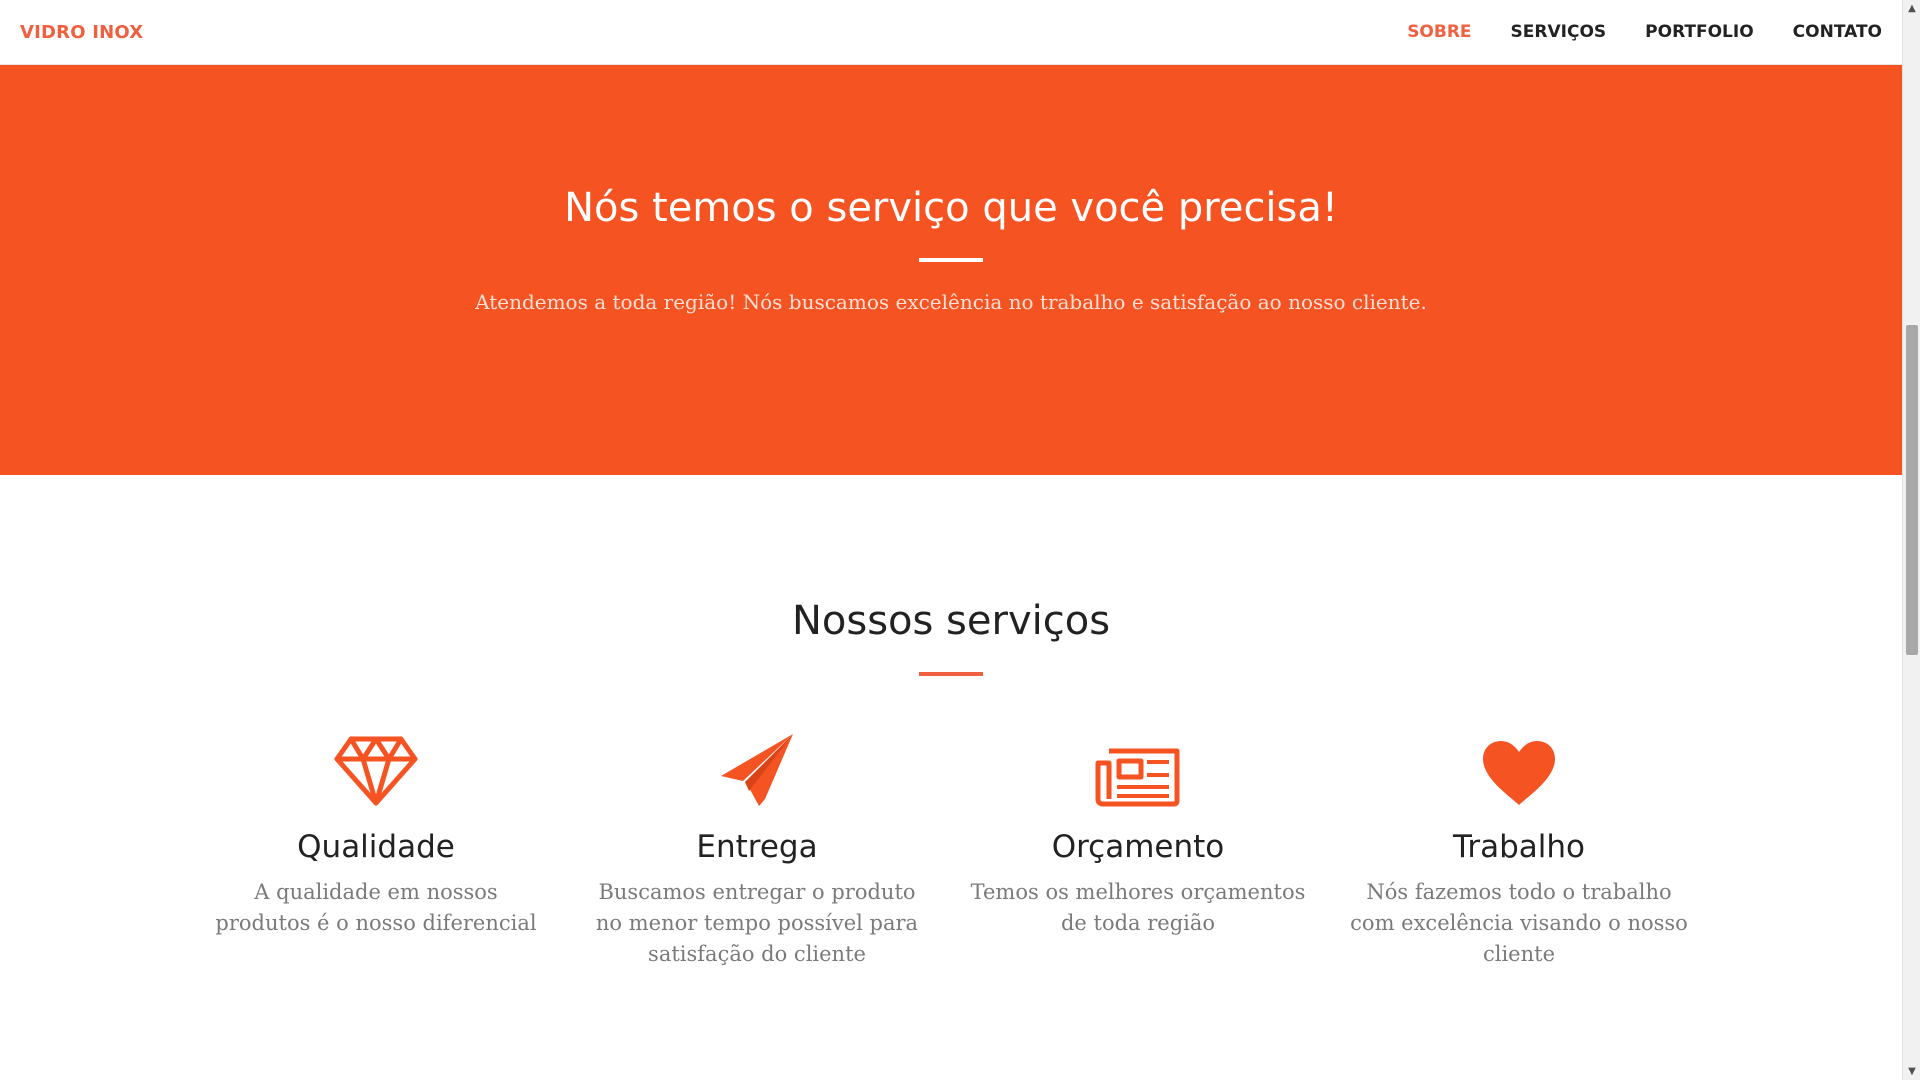 Image resolution: width=1920 pixels, height=1080 pixels. Describe the element at coordinates (1912, 490) in the screenshot. I see `scrollbar-thumb` at that location.